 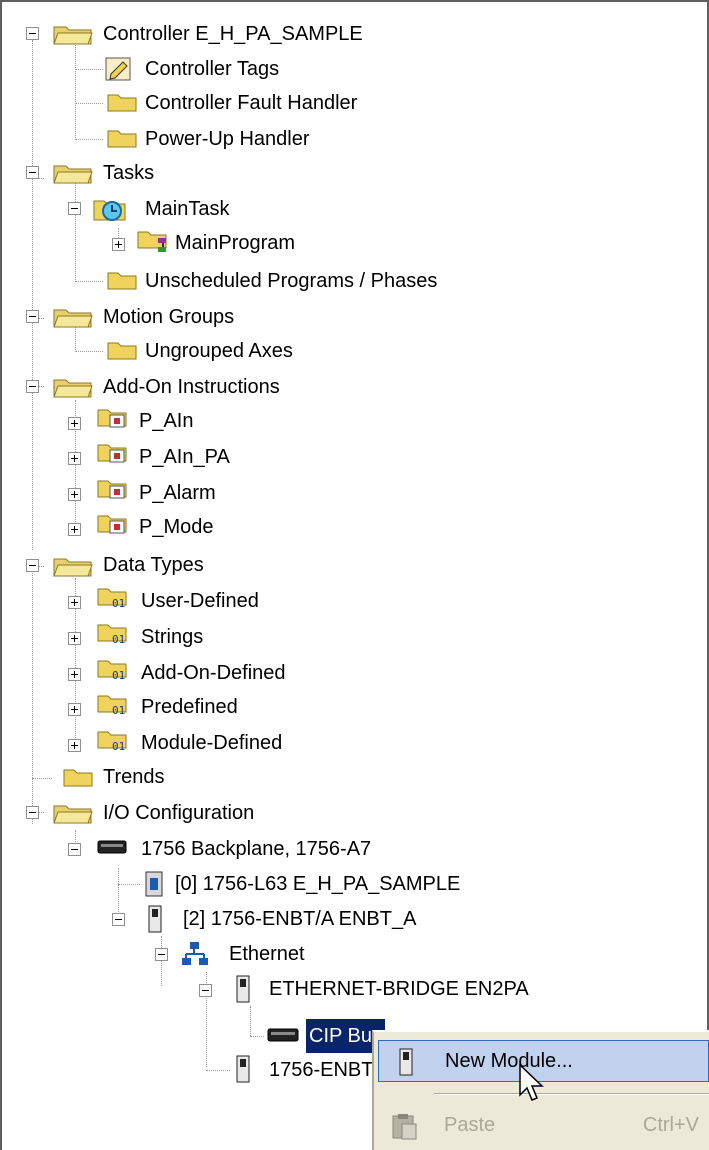 What do you see at coordinates (321, 1070) in the screenshot?
I see `tree-item-1756-enbt: 1756-ENBT` at bounding box center [321, 1070].